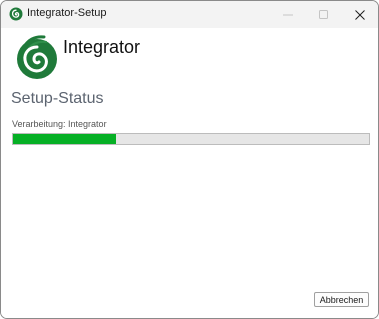  I want to click on progress-bar, so click(191, 139).